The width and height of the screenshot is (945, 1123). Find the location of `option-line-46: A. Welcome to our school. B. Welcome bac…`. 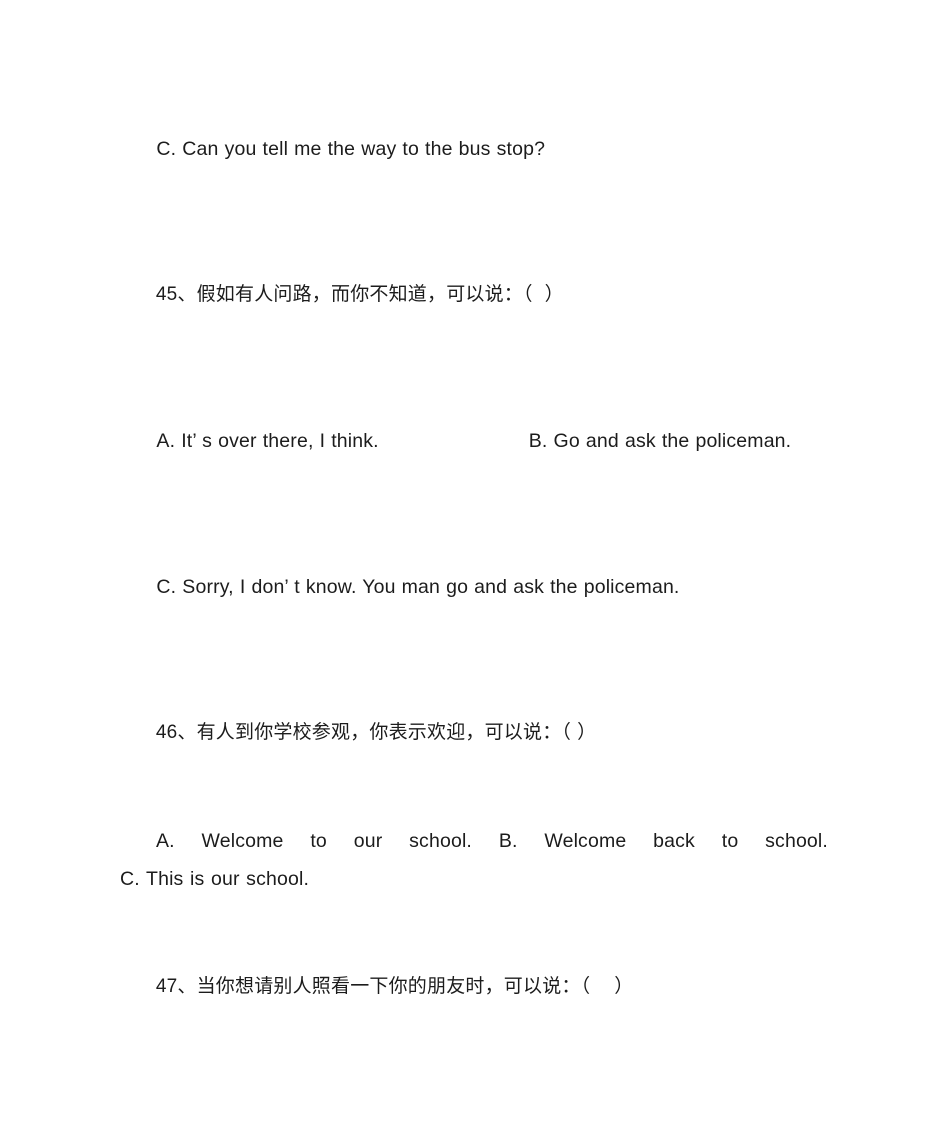

option-line-46: A. Welcome to our school. B. Welcome bac… is located at coordinates (474, 876).